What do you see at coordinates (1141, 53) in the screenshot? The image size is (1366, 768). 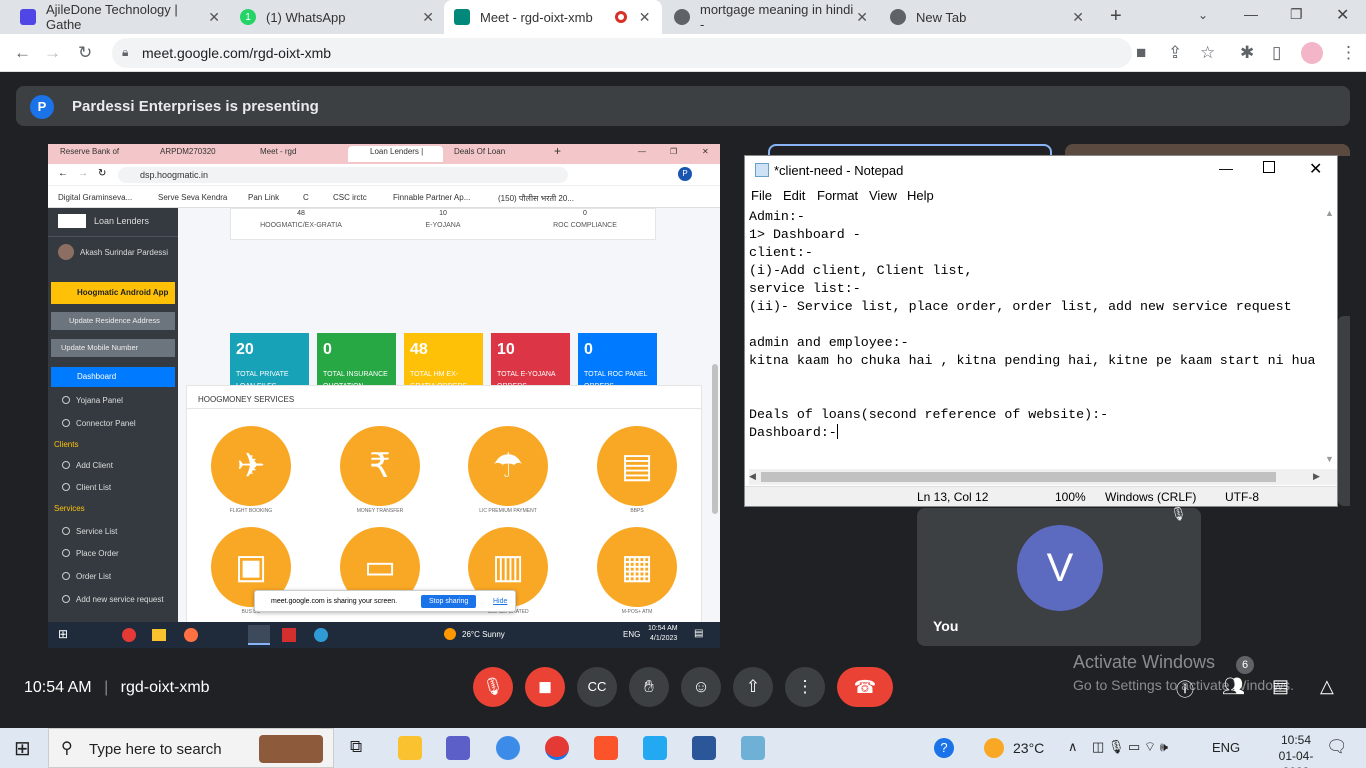 I see `camera-blocked-icon: ■` at bounding box center [1141, 53].